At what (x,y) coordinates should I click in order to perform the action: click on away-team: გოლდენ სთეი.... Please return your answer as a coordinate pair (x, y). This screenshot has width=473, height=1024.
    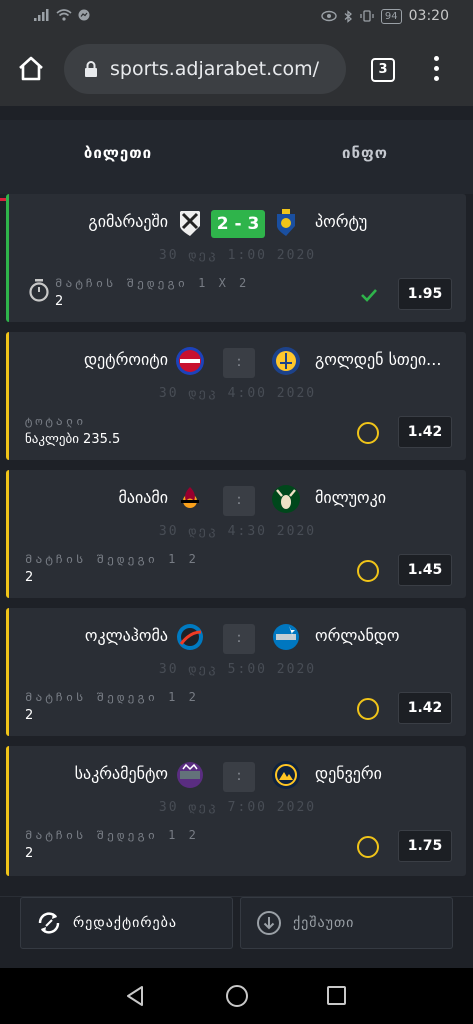
    Looking at the image, I should click on (378, 359).